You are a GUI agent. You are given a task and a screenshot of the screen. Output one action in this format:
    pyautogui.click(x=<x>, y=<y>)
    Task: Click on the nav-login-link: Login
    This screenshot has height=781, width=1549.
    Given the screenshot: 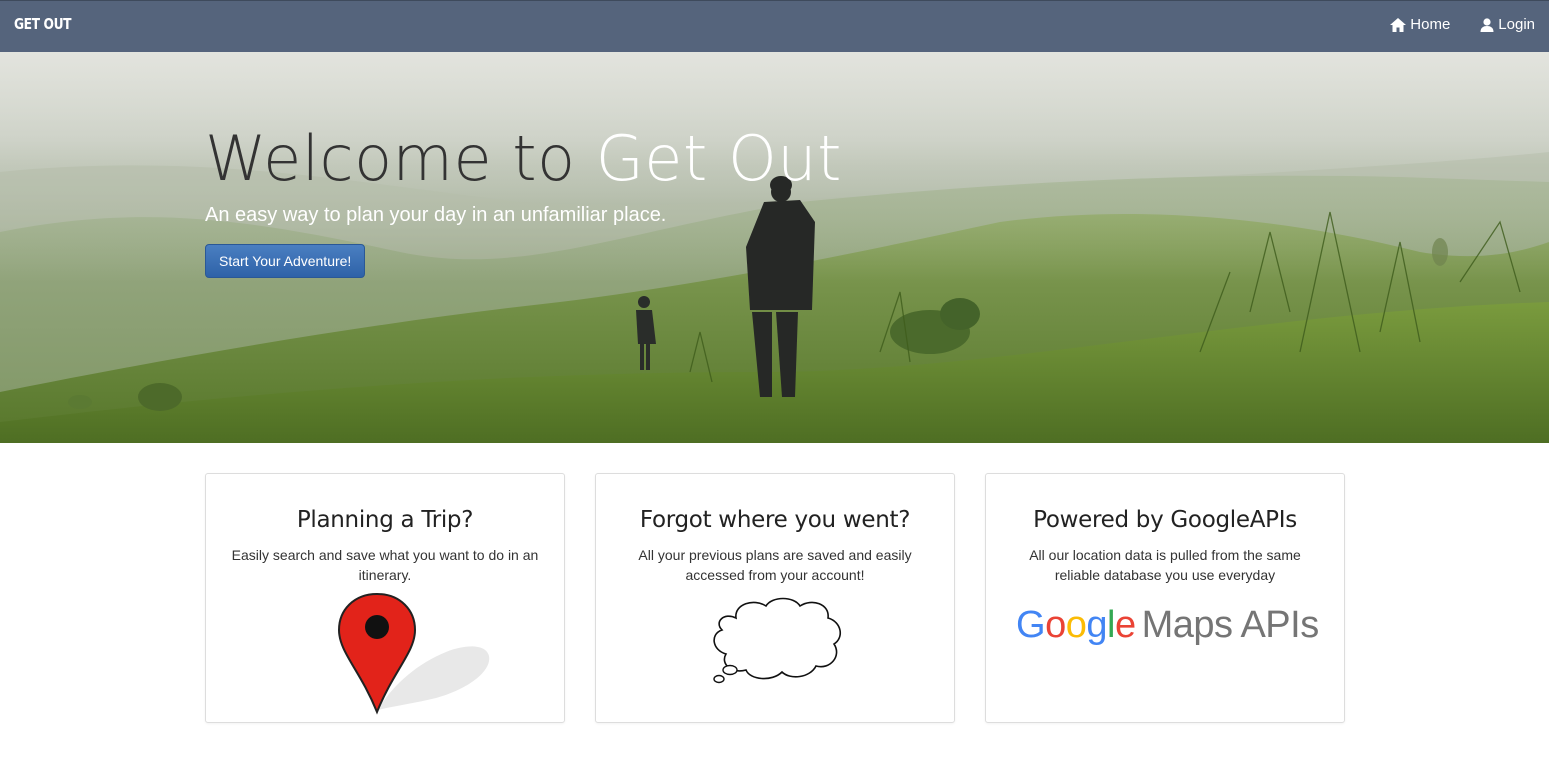 What is the action you would take?
    pyautogui.click(x=1507, y=24)
    